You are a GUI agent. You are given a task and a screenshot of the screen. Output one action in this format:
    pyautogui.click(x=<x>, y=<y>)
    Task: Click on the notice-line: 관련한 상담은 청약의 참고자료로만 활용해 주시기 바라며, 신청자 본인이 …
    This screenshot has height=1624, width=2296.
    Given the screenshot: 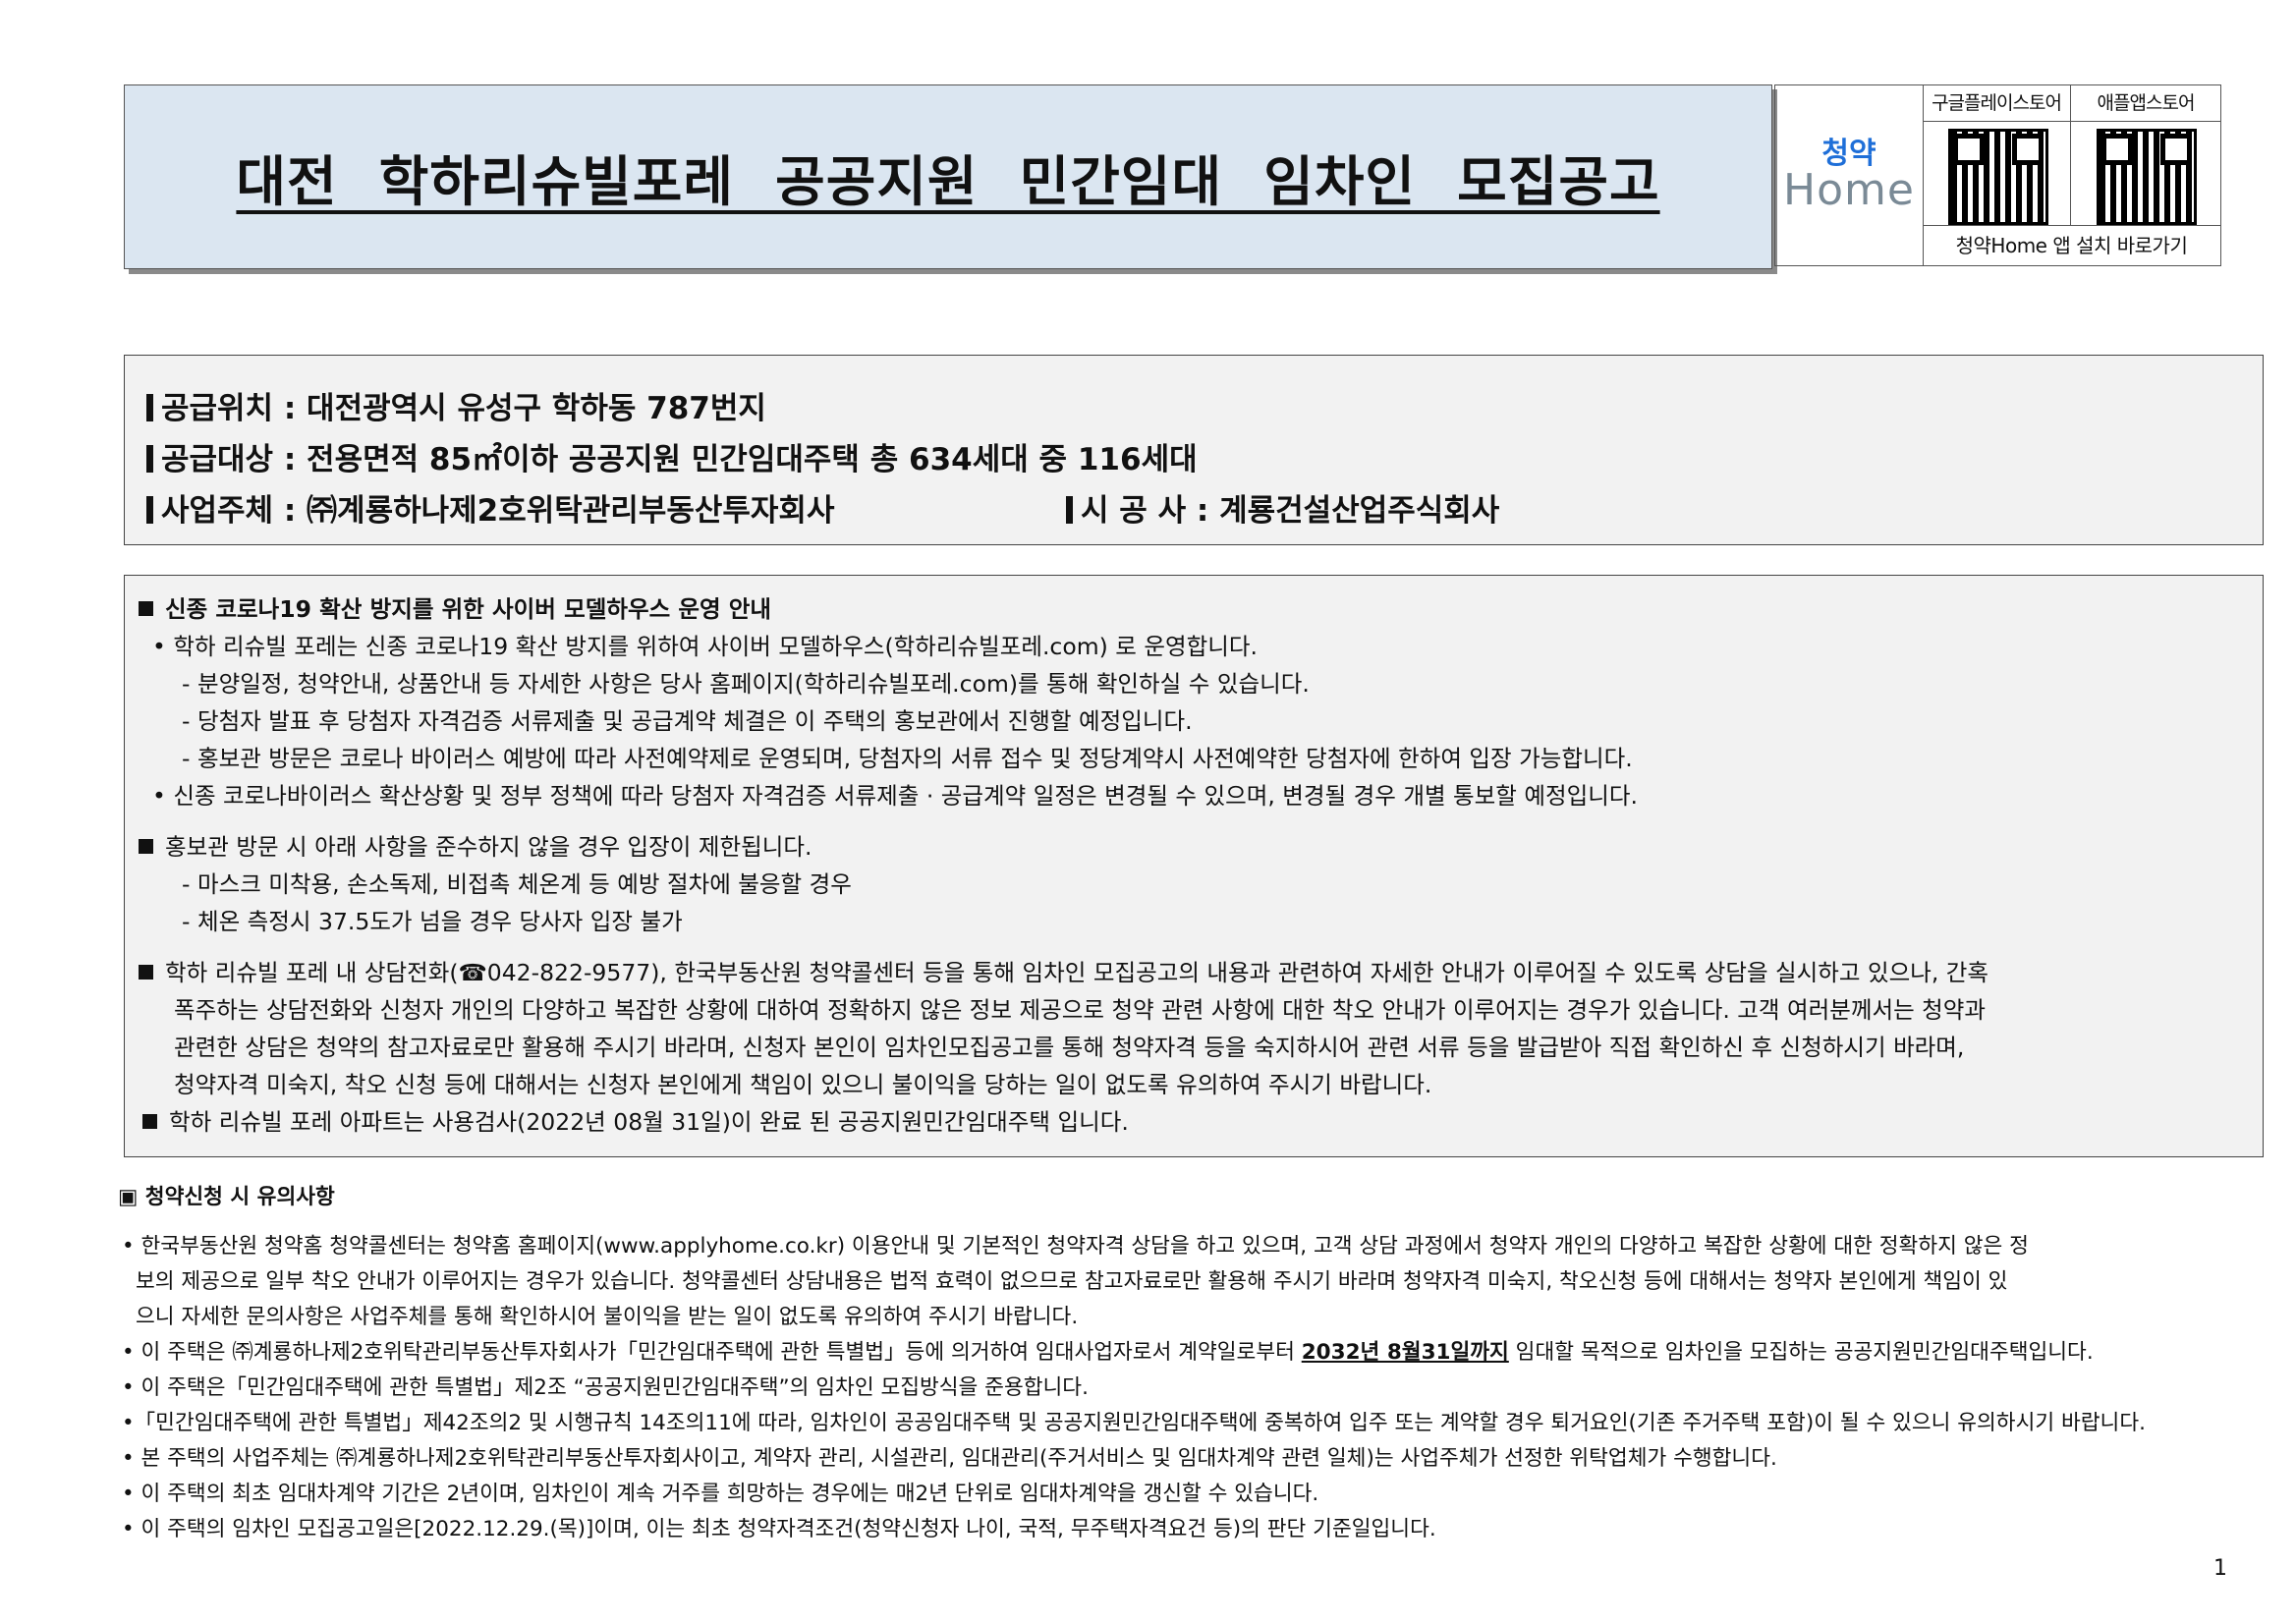 What is the action you would take?
    pyautogui.click(x=1069, y=1047)
    